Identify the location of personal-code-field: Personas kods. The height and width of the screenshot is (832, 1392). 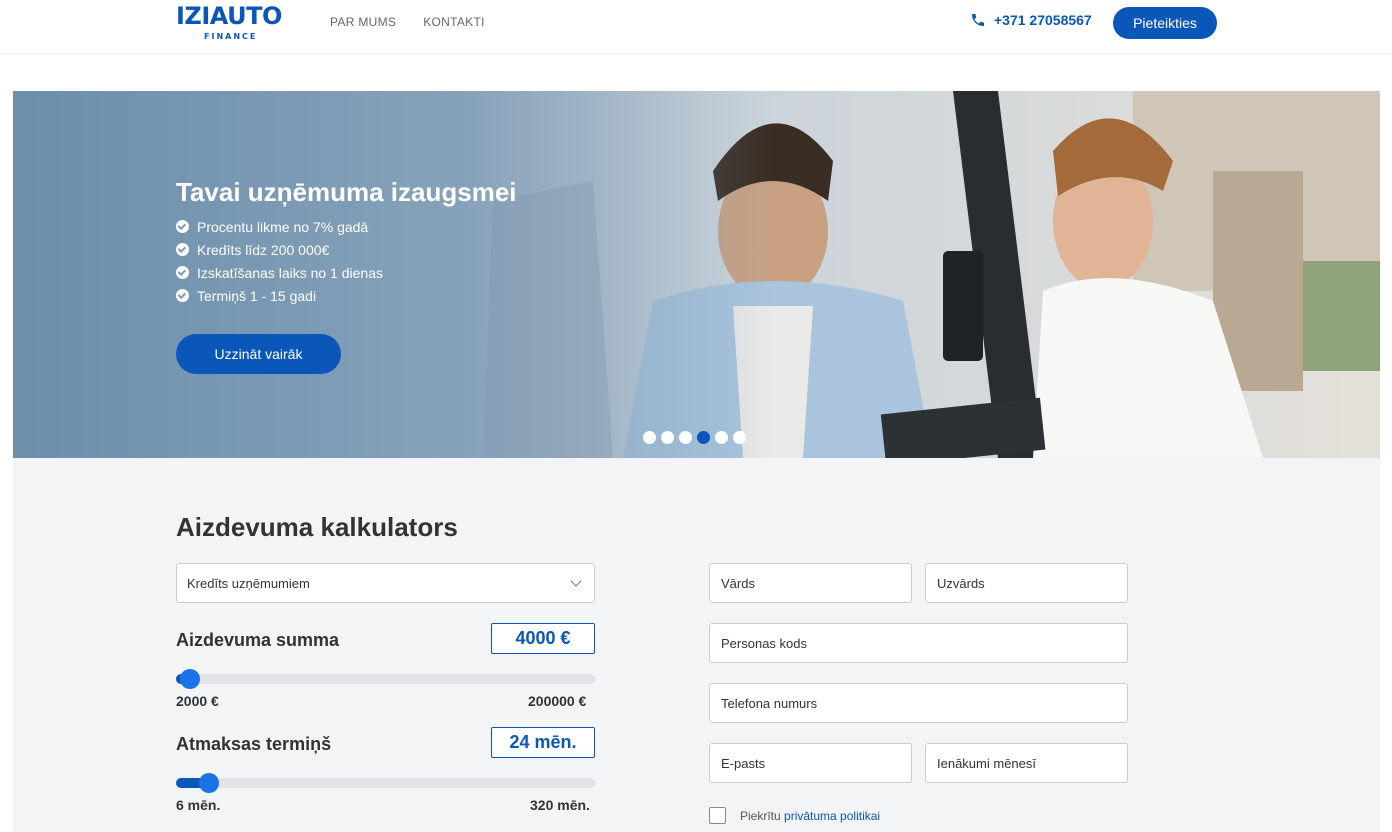
(918, 643).